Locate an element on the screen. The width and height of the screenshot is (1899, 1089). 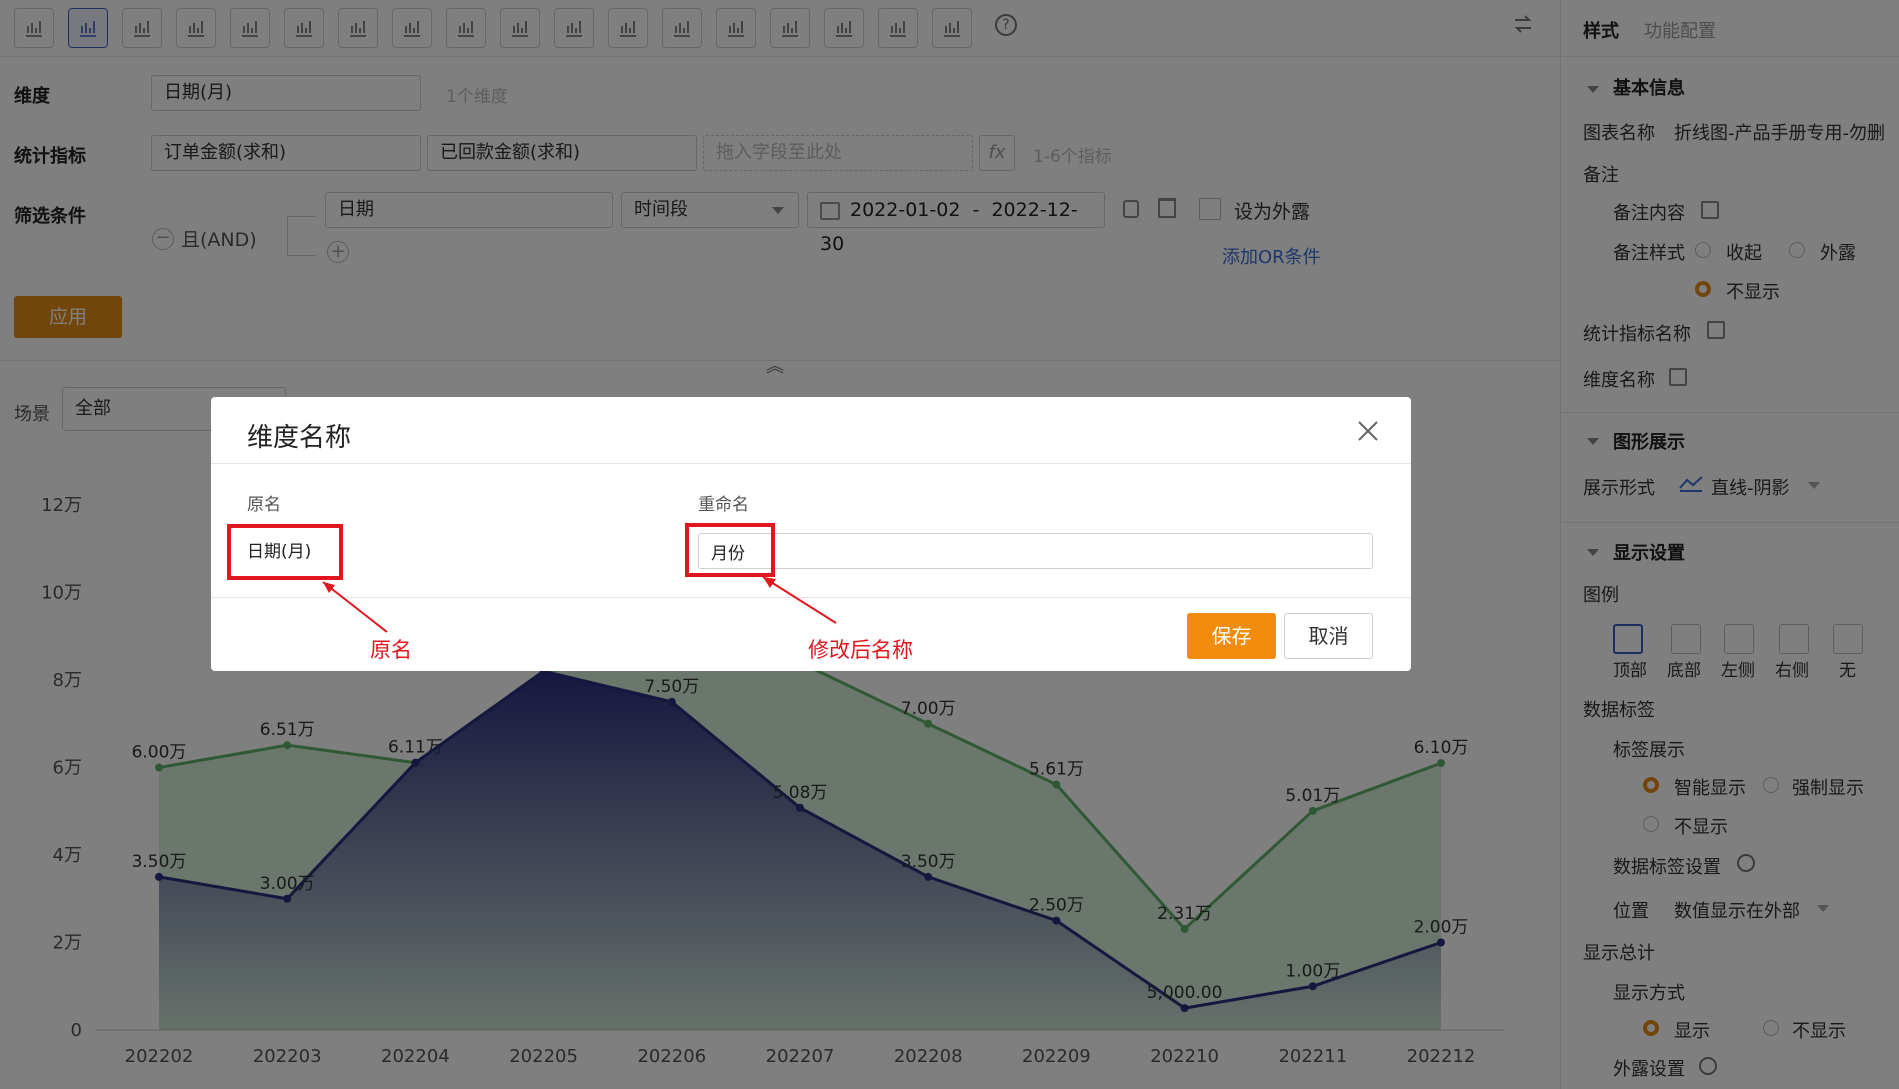
annotation-original-text: 原名 is located at coordinates (391, 650).